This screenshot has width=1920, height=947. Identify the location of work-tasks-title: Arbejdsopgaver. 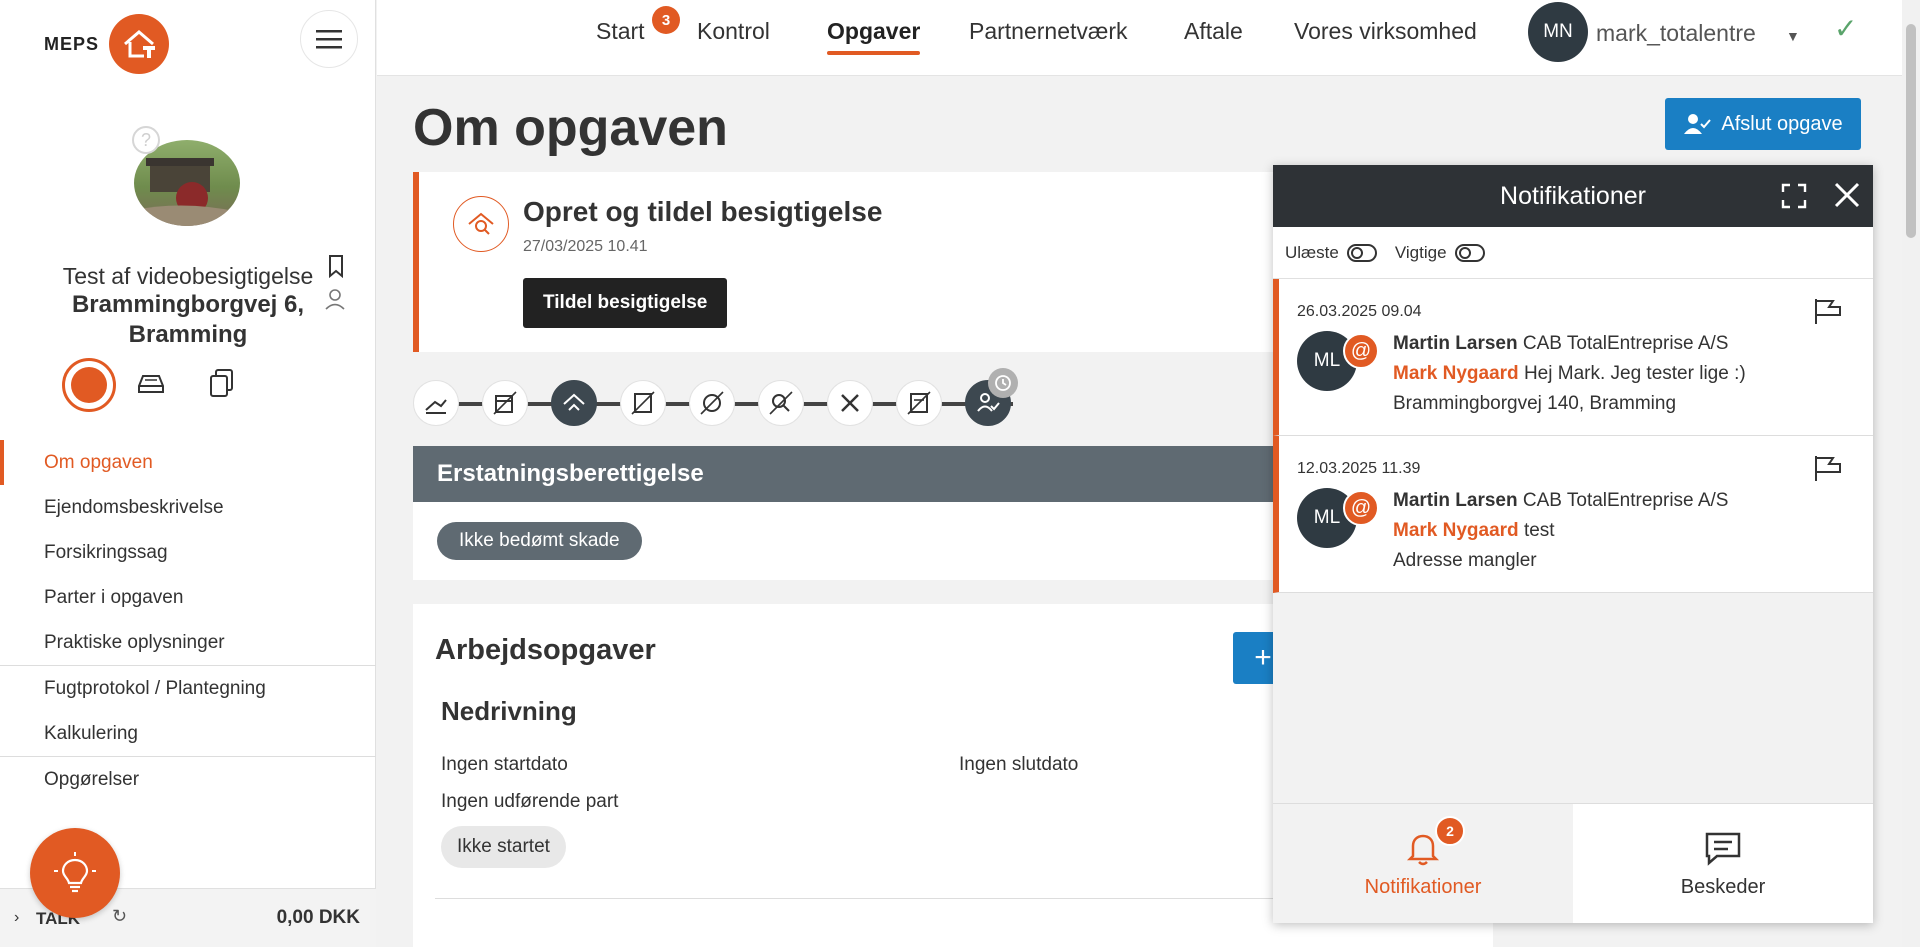
(545, 650).